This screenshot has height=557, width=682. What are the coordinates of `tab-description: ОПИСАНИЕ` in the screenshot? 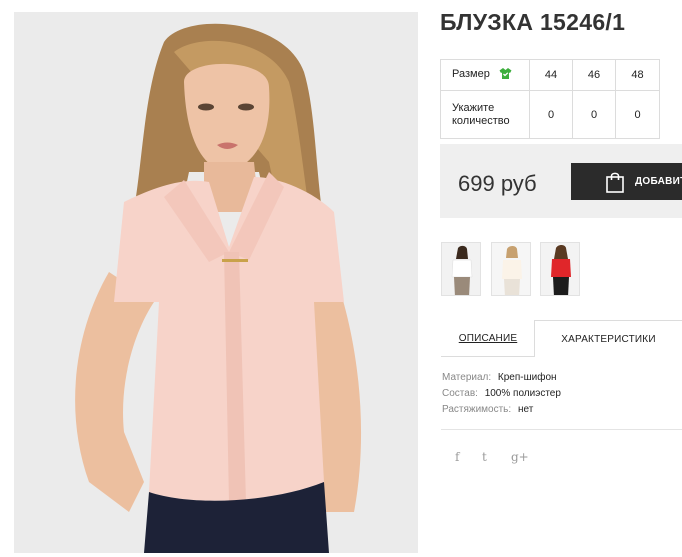 It's located at (488, 338).